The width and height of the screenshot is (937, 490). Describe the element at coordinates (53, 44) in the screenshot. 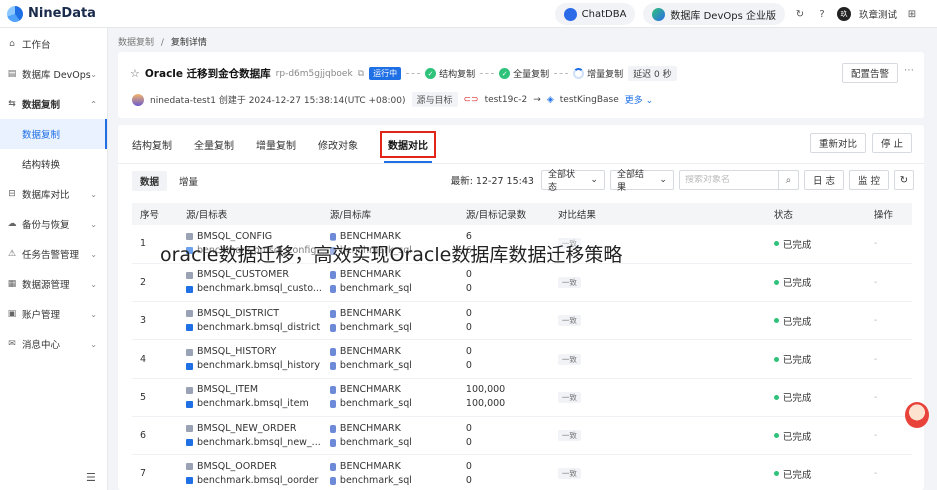

I see `sidebar-item-workbench: ⌂ 工作台` at that location.